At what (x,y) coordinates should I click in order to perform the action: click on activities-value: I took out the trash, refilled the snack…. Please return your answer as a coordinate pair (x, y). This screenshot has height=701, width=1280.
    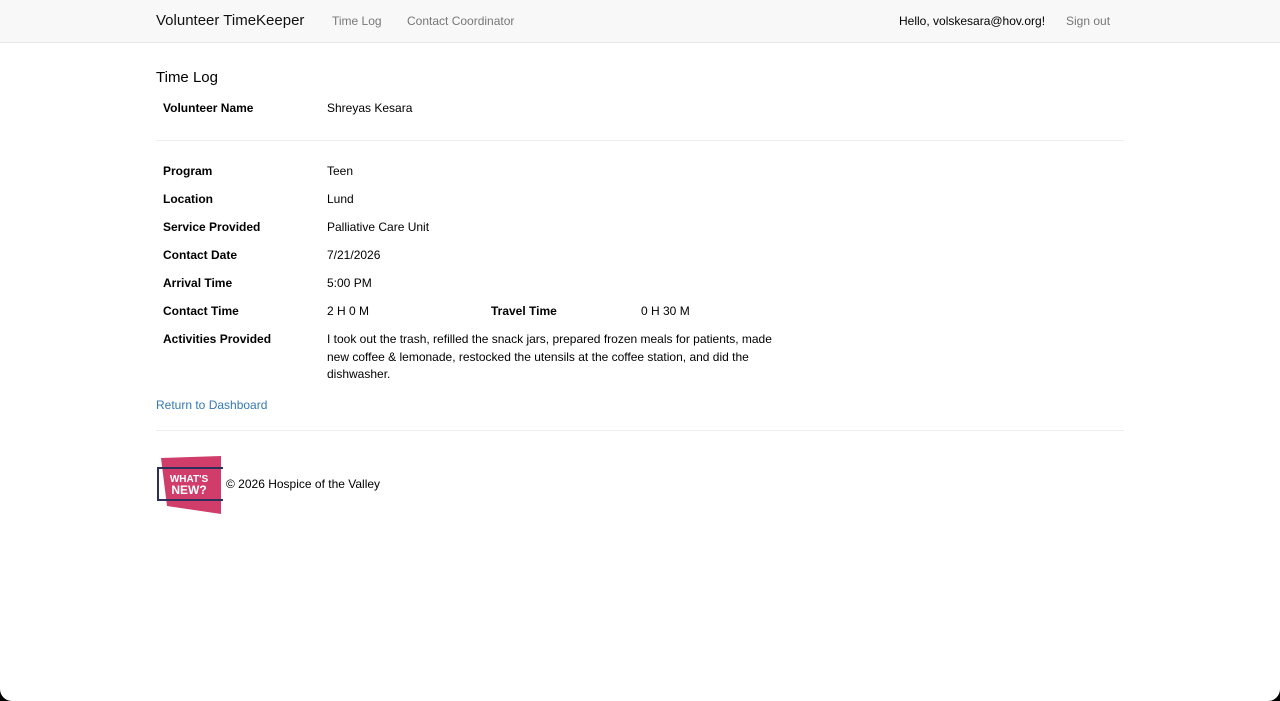
    Looking at the image, I should click on (549, 356).